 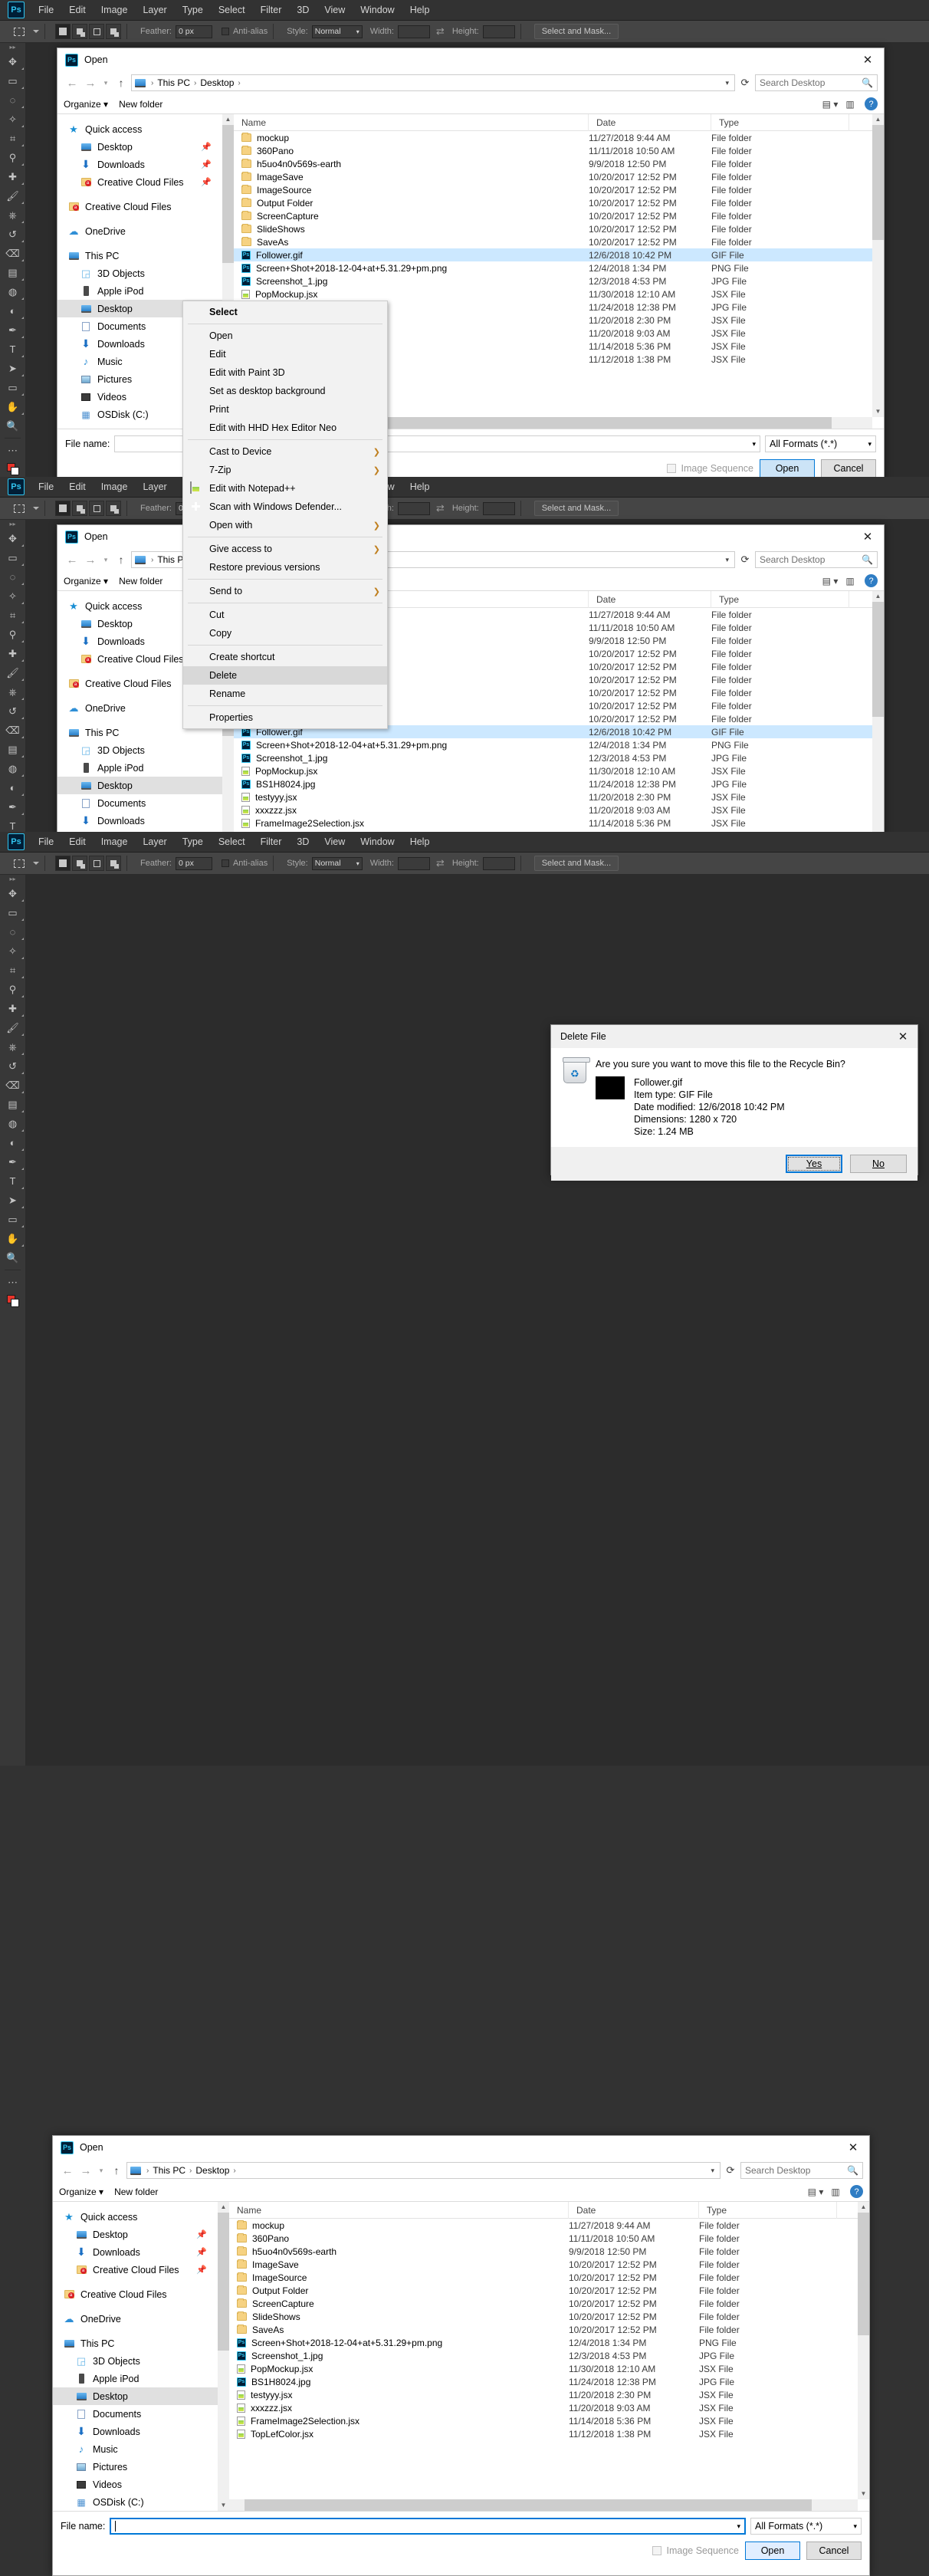 I want to click on filename-chevron-down-icon: ▾, so click(x=738, y=2526).